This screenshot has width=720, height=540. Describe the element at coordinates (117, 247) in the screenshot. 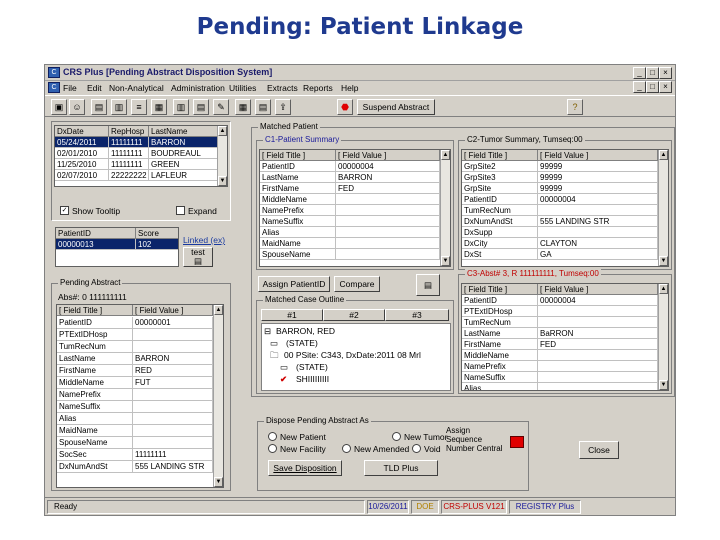

I see `patient-id-grid: PatientID Score 00000013 102` at that location.